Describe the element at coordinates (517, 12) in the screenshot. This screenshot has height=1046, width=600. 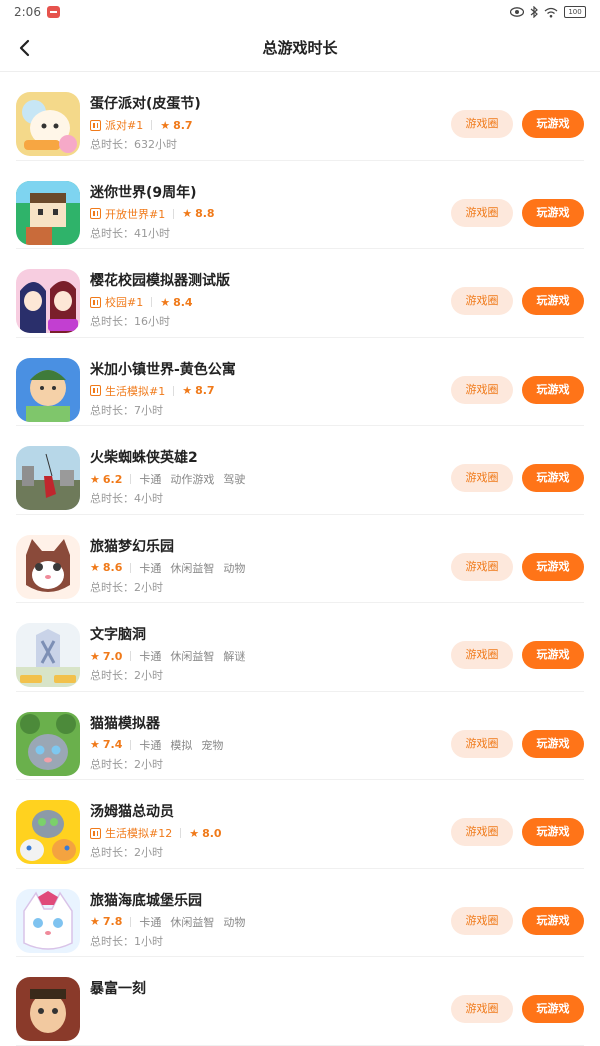
I see `eye-icon` at that location.